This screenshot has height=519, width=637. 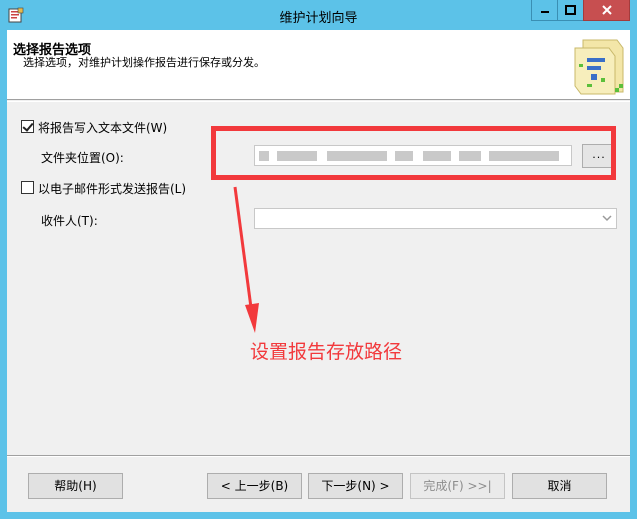 I want to click on write-text-file-checkbox, so click(x=27, y=126).